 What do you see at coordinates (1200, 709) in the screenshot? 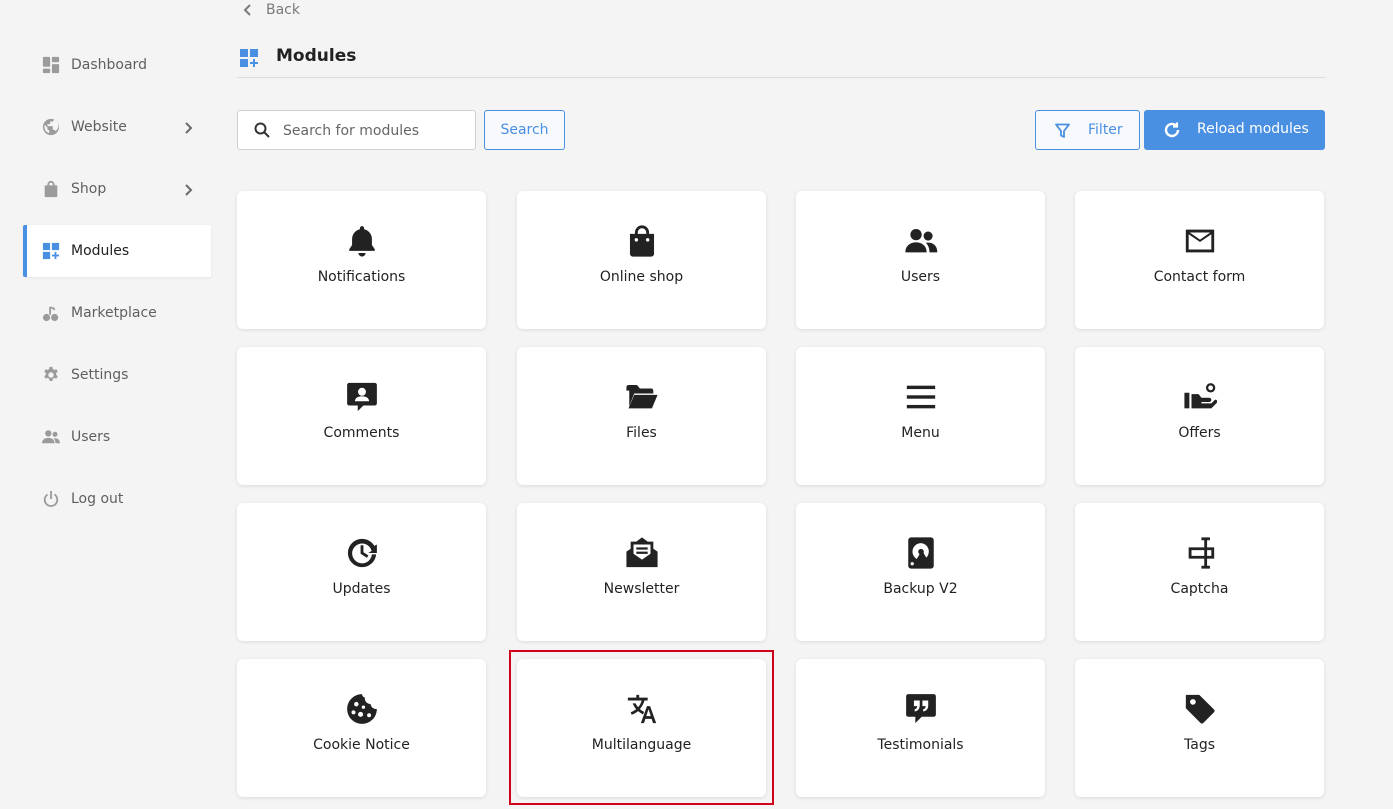
I see `tag-icon` at bounding box center [1200, 709].